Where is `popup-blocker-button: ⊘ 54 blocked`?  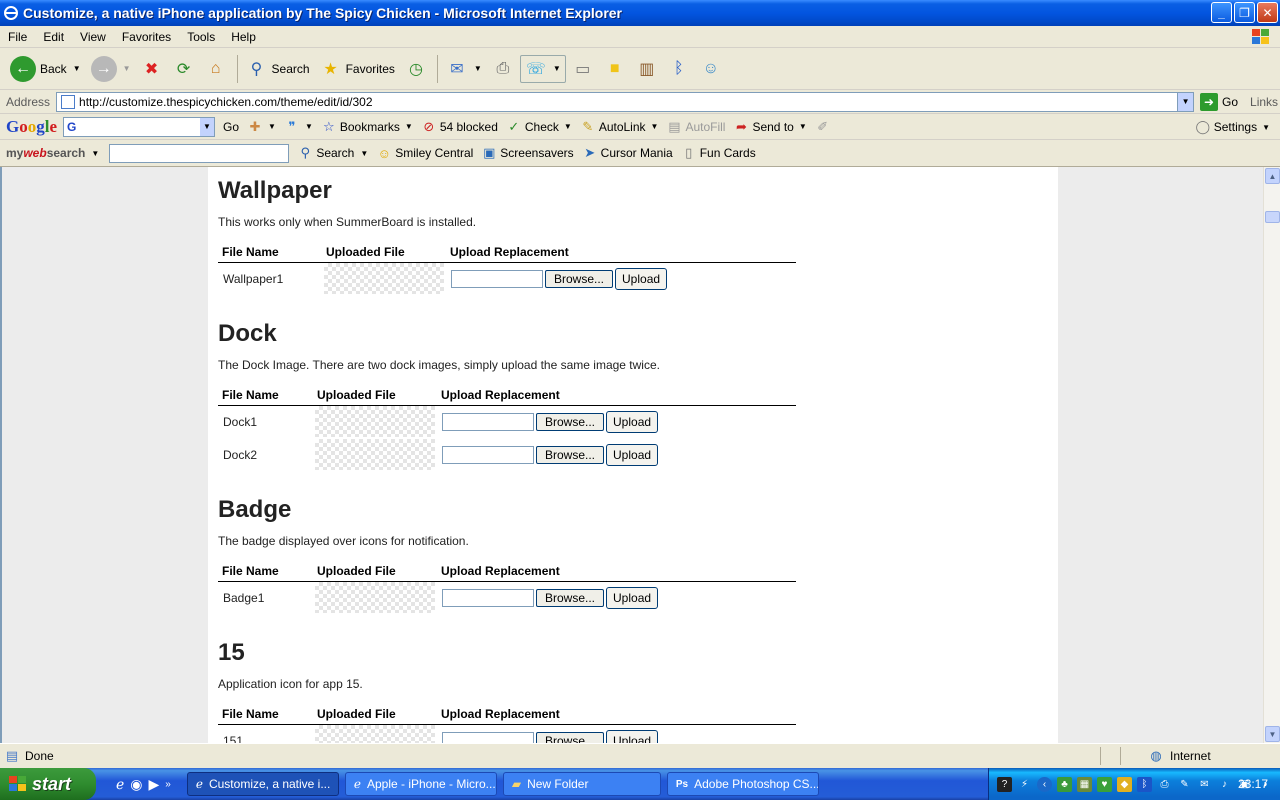 popup-blocker-button: ⊘ 54 blocked is located at coordinates (459, 127).